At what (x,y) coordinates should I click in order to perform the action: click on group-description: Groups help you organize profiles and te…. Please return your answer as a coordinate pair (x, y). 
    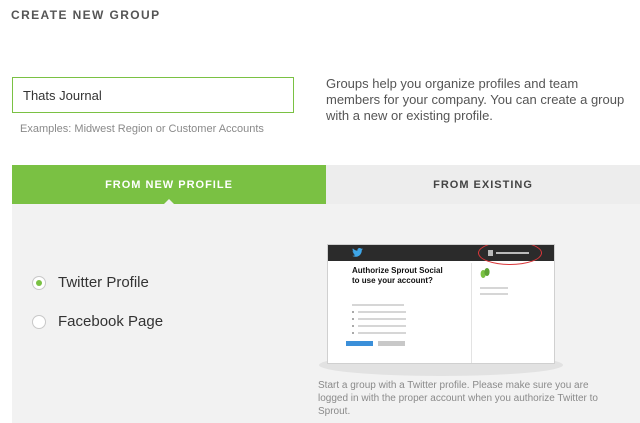
    Looking at the image, I should click on (475, 99).